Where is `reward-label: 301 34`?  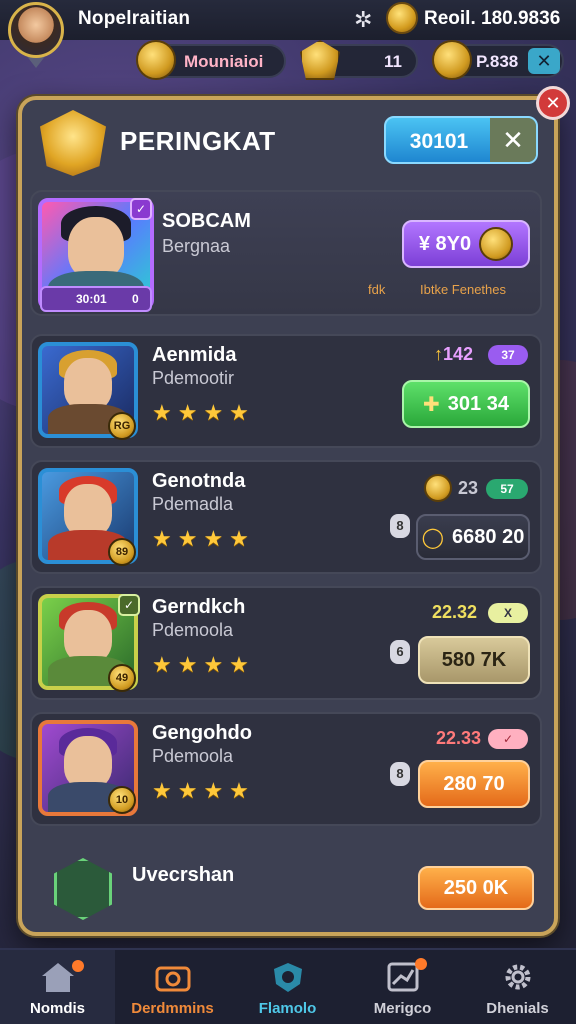 reward-label: 301 34 is located at coordinates (478, 403).